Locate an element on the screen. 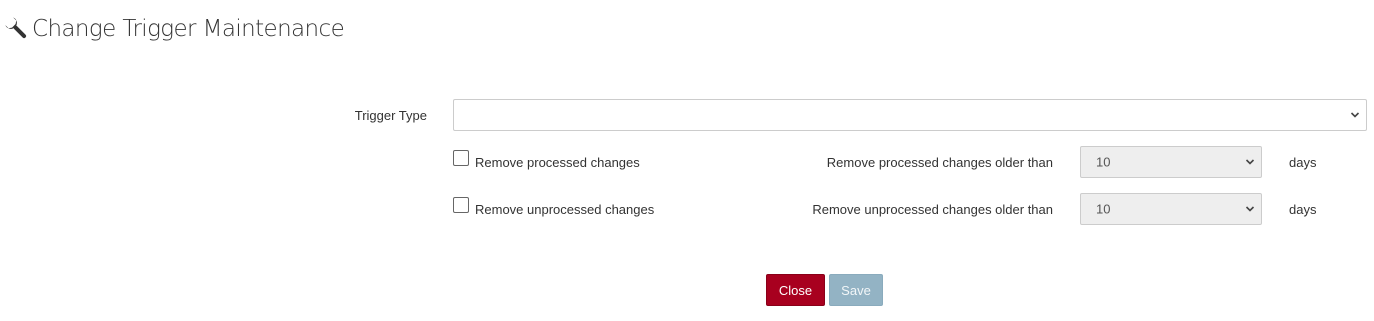 The width and height of the screenshot is (1374, 321). unprocessed-days-unit: days is located at coordinates (1303, 209).